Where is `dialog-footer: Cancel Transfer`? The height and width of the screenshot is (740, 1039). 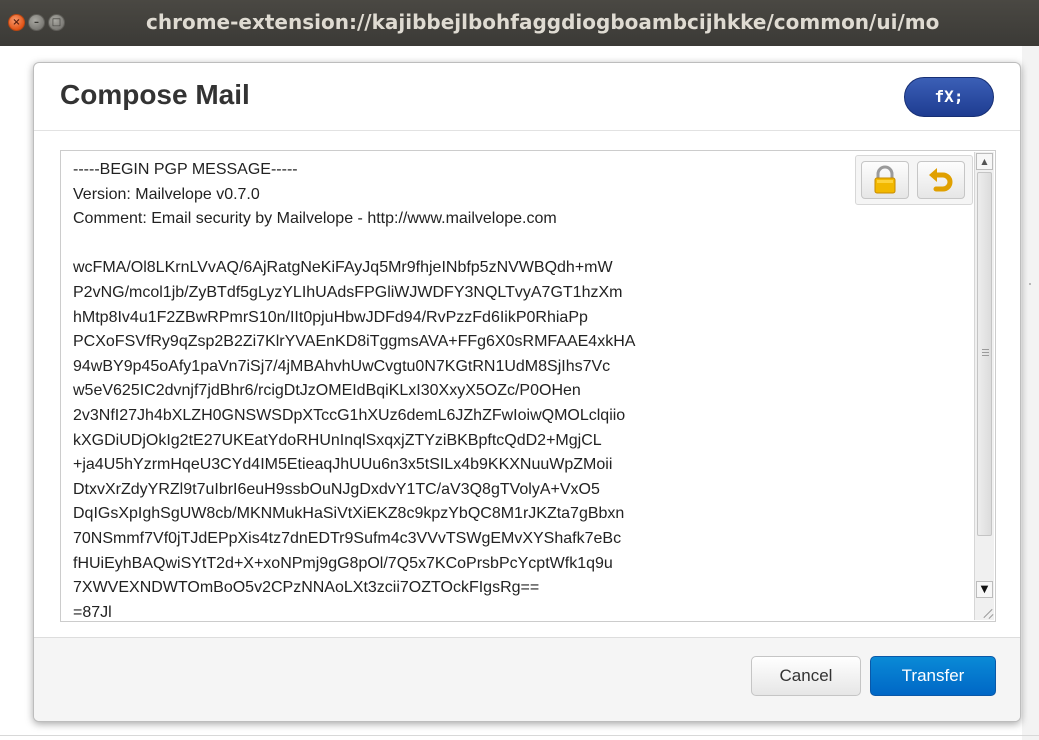 dialog-footer: Cancel Transfer is located at coordinates (527, 679).